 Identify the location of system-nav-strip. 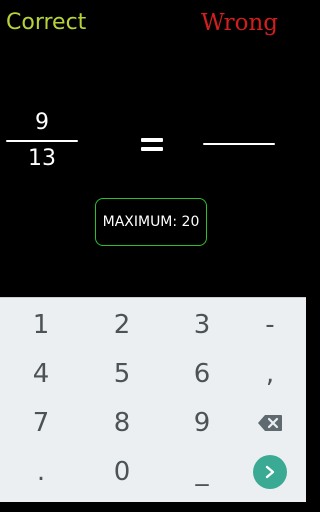
(153, 507).